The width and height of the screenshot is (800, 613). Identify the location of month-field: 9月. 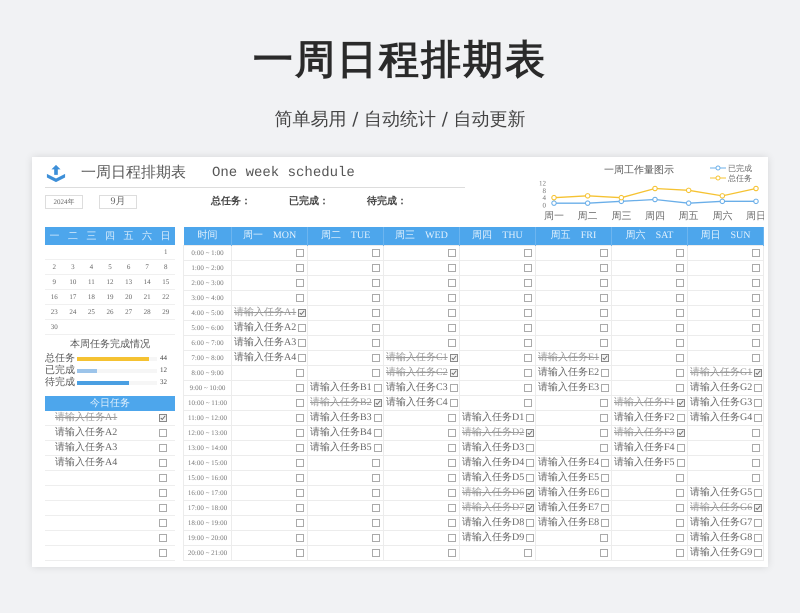
(118, 202).